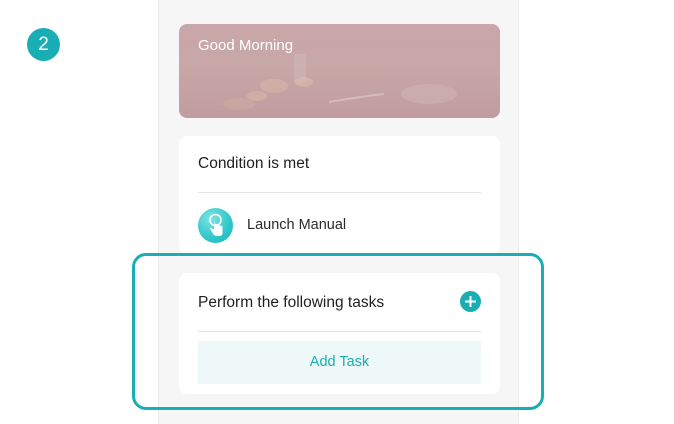  What do you see at coordinates (254, 163) in the screenshot?
I see `condition-heading: Condition is met` at bounding box center [254, 163].